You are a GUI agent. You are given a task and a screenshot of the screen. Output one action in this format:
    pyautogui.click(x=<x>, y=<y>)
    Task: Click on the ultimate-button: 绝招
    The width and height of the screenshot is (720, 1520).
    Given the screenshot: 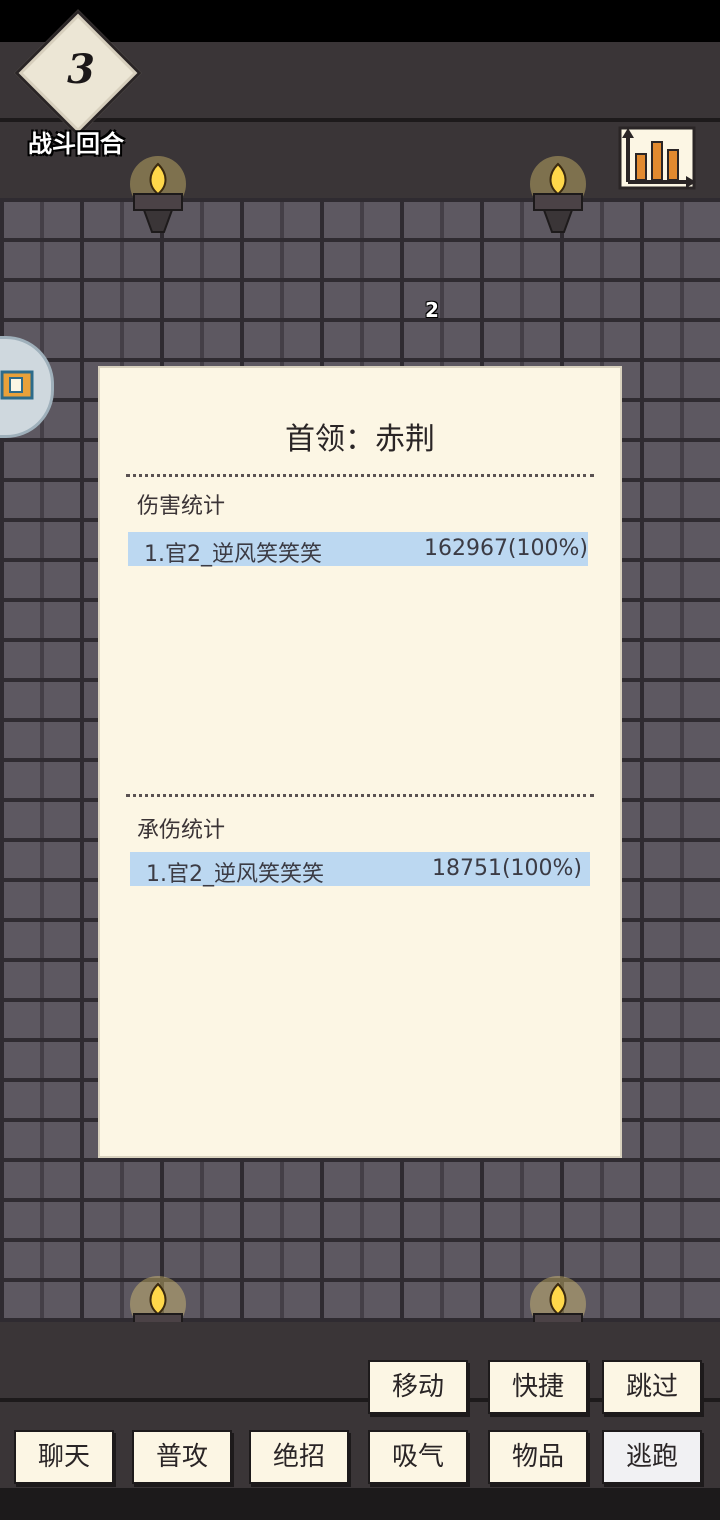 What is the action you would take?
    pyautogui.click(x=299, y=1457)
    